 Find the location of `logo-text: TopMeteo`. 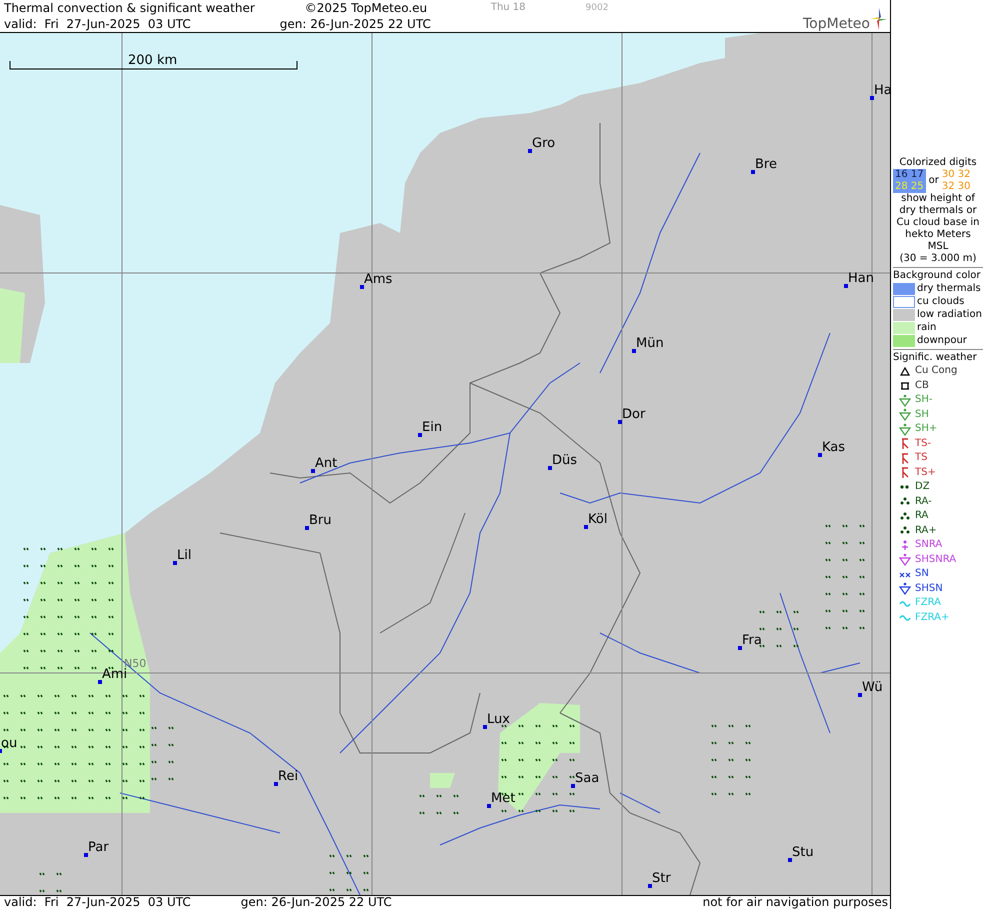

logo-text: TopMeteo is located at coordinates (836, 24).